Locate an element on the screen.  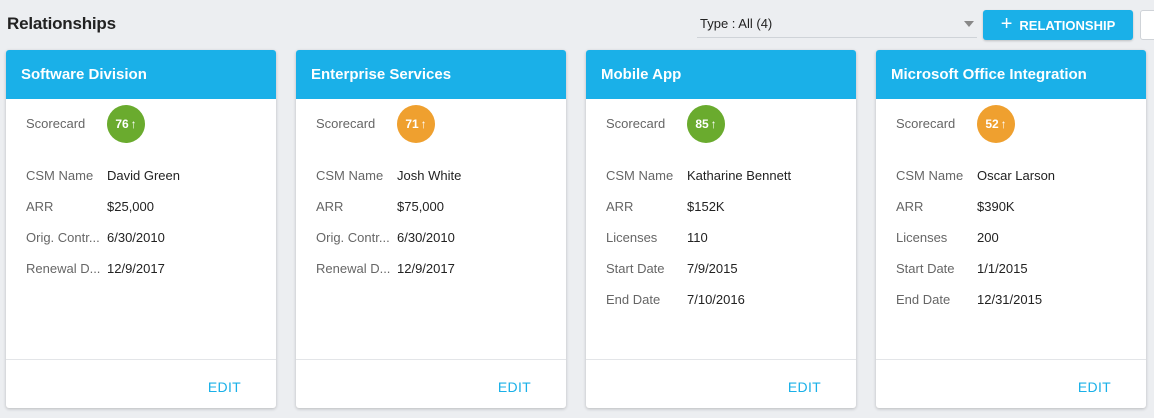
plus-icon: + is located at coordinates (1006, 24).